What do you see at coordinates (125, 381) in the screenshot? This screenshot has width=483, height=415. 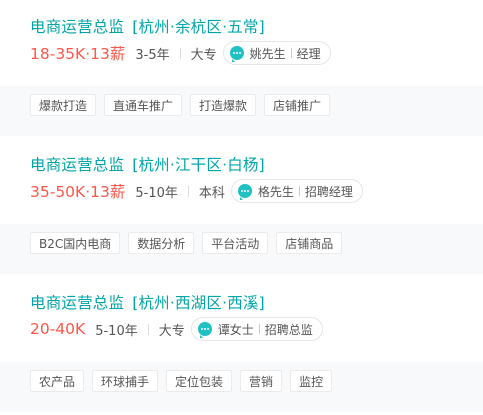 I see `skill-tag: 环球捕手` at bounding box center [125, 381].